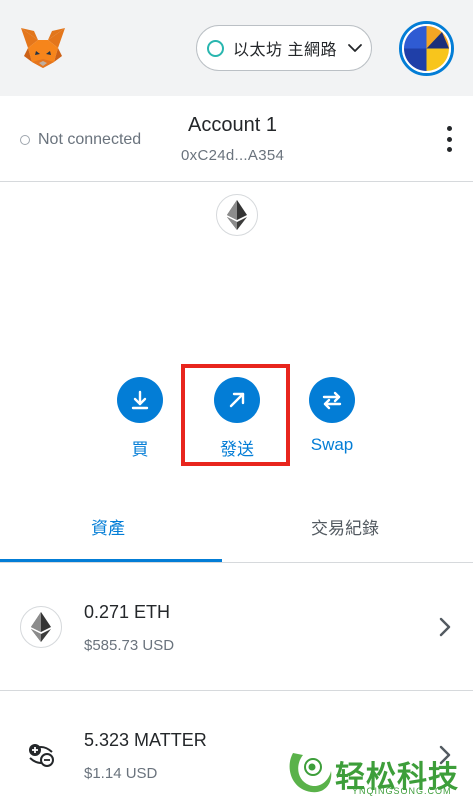 The width and height of the screenshot is (473, 800). Describe the element at coordinates (232, 155) in the screenshot. I see `account-address: 0xC24d...A354` at that location.